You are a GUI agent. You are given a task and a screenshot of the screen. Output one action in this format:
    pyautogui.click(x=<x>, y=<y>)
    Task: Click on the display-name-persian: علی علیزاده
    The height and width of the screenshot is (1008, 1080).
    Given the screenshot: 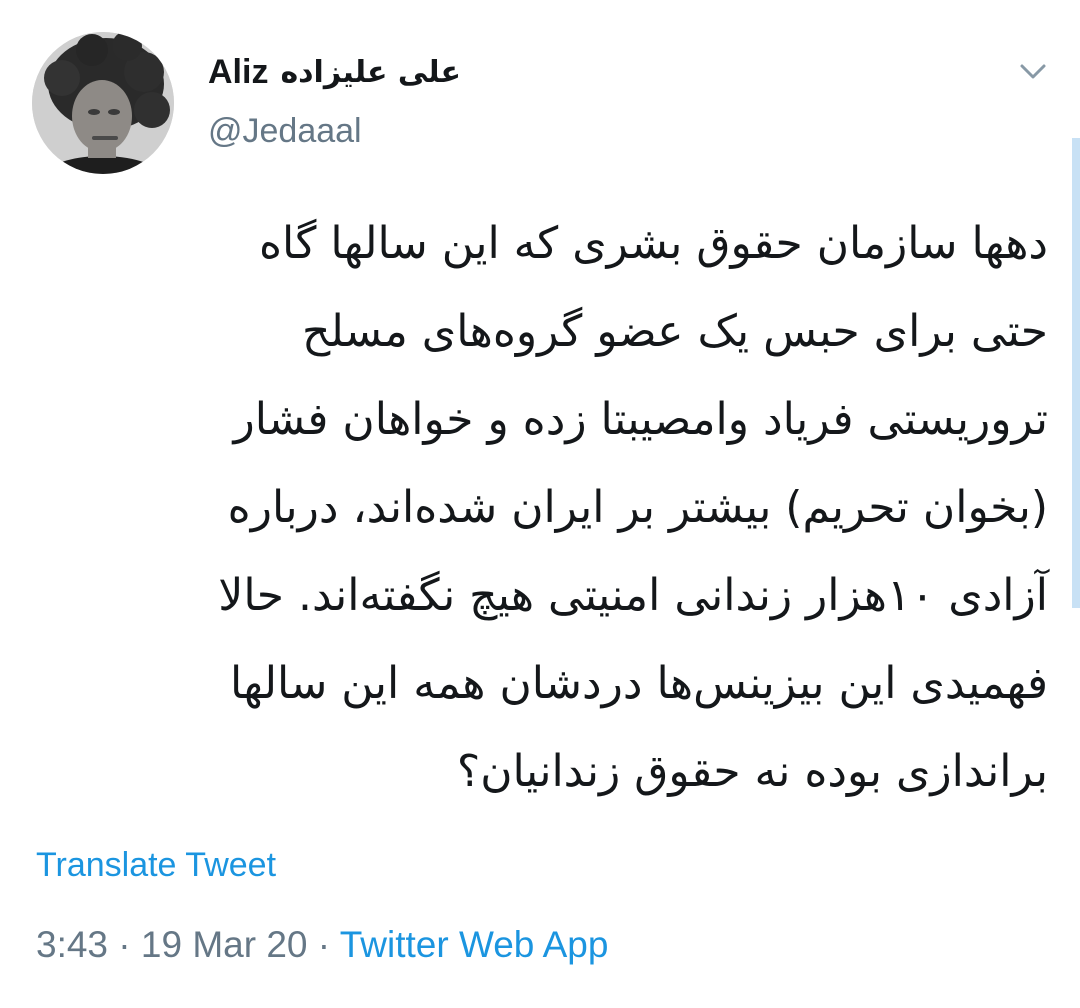 What is the action you would take?
    pyautogui.click(x=370, y=72)
    